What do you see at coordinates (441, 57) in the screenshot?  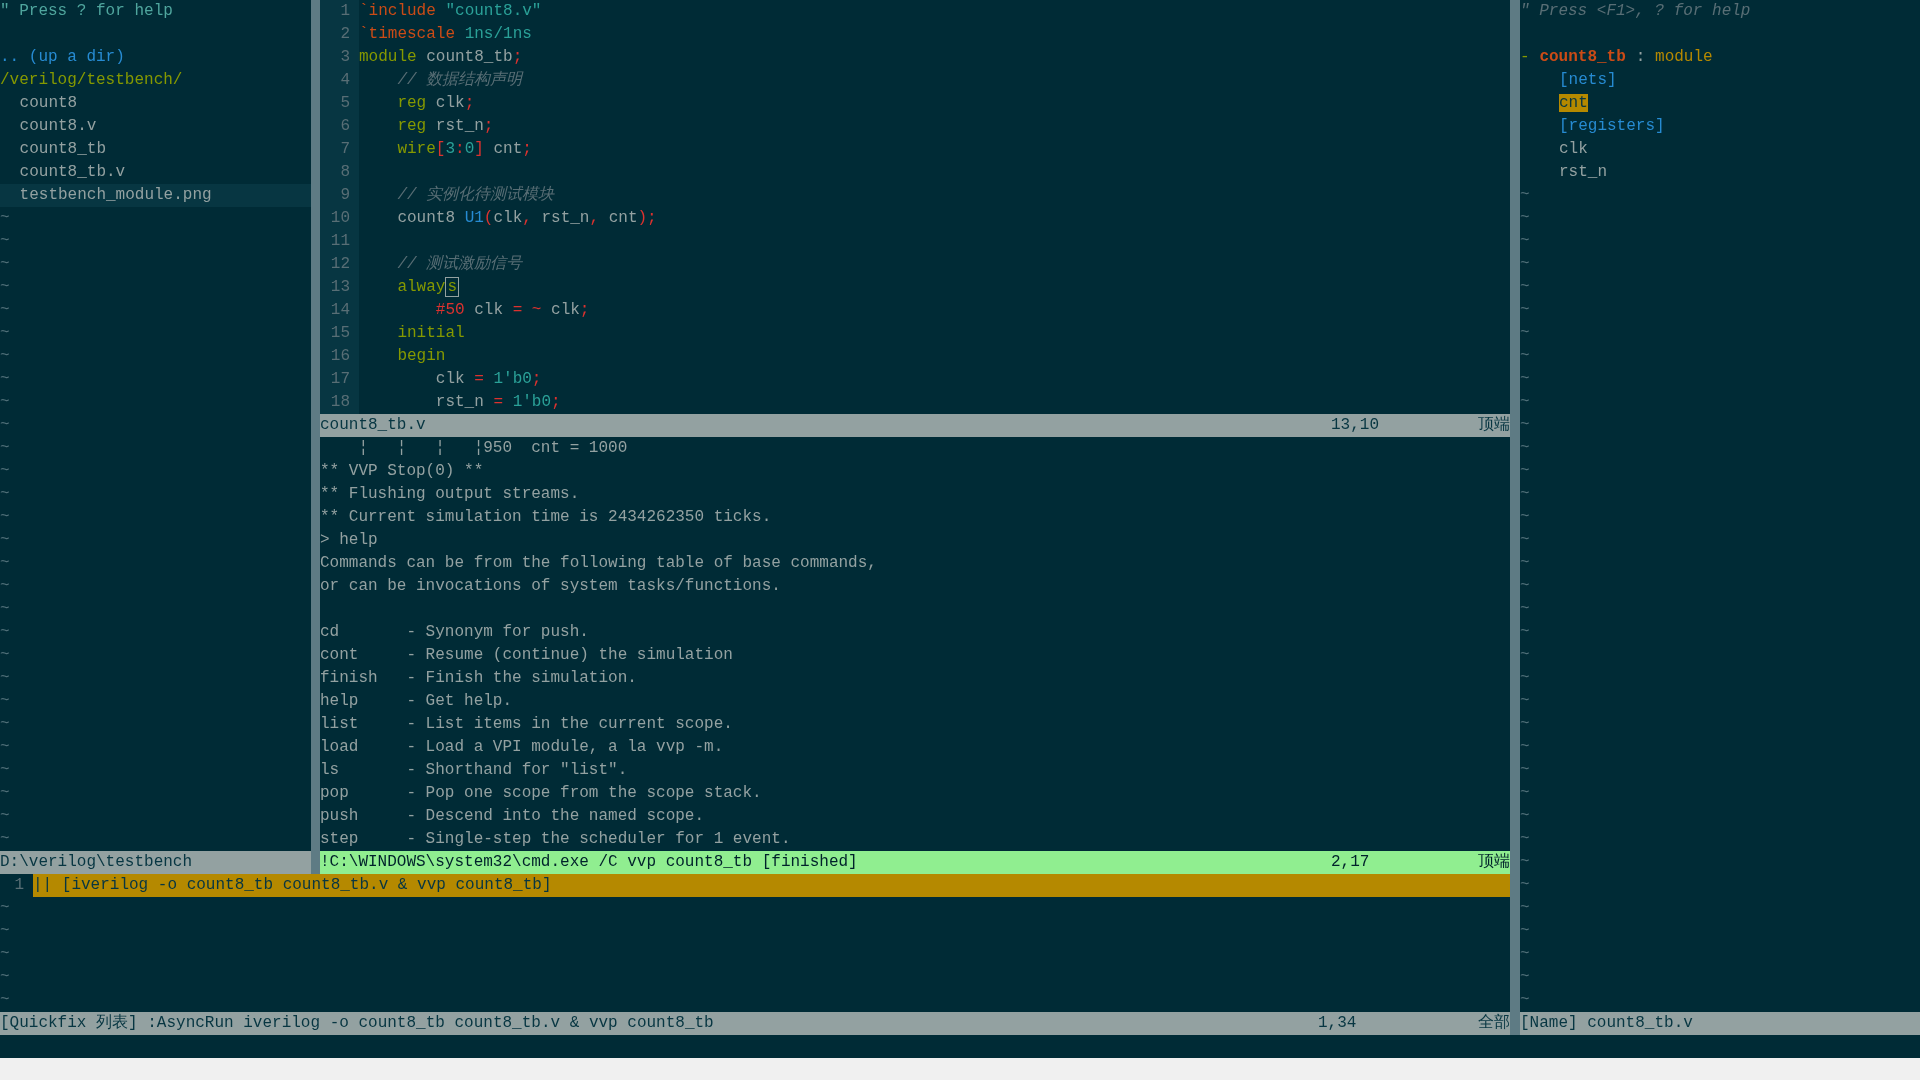 I see `code-line: module count8_tb;` at bounding box center [441, 57].